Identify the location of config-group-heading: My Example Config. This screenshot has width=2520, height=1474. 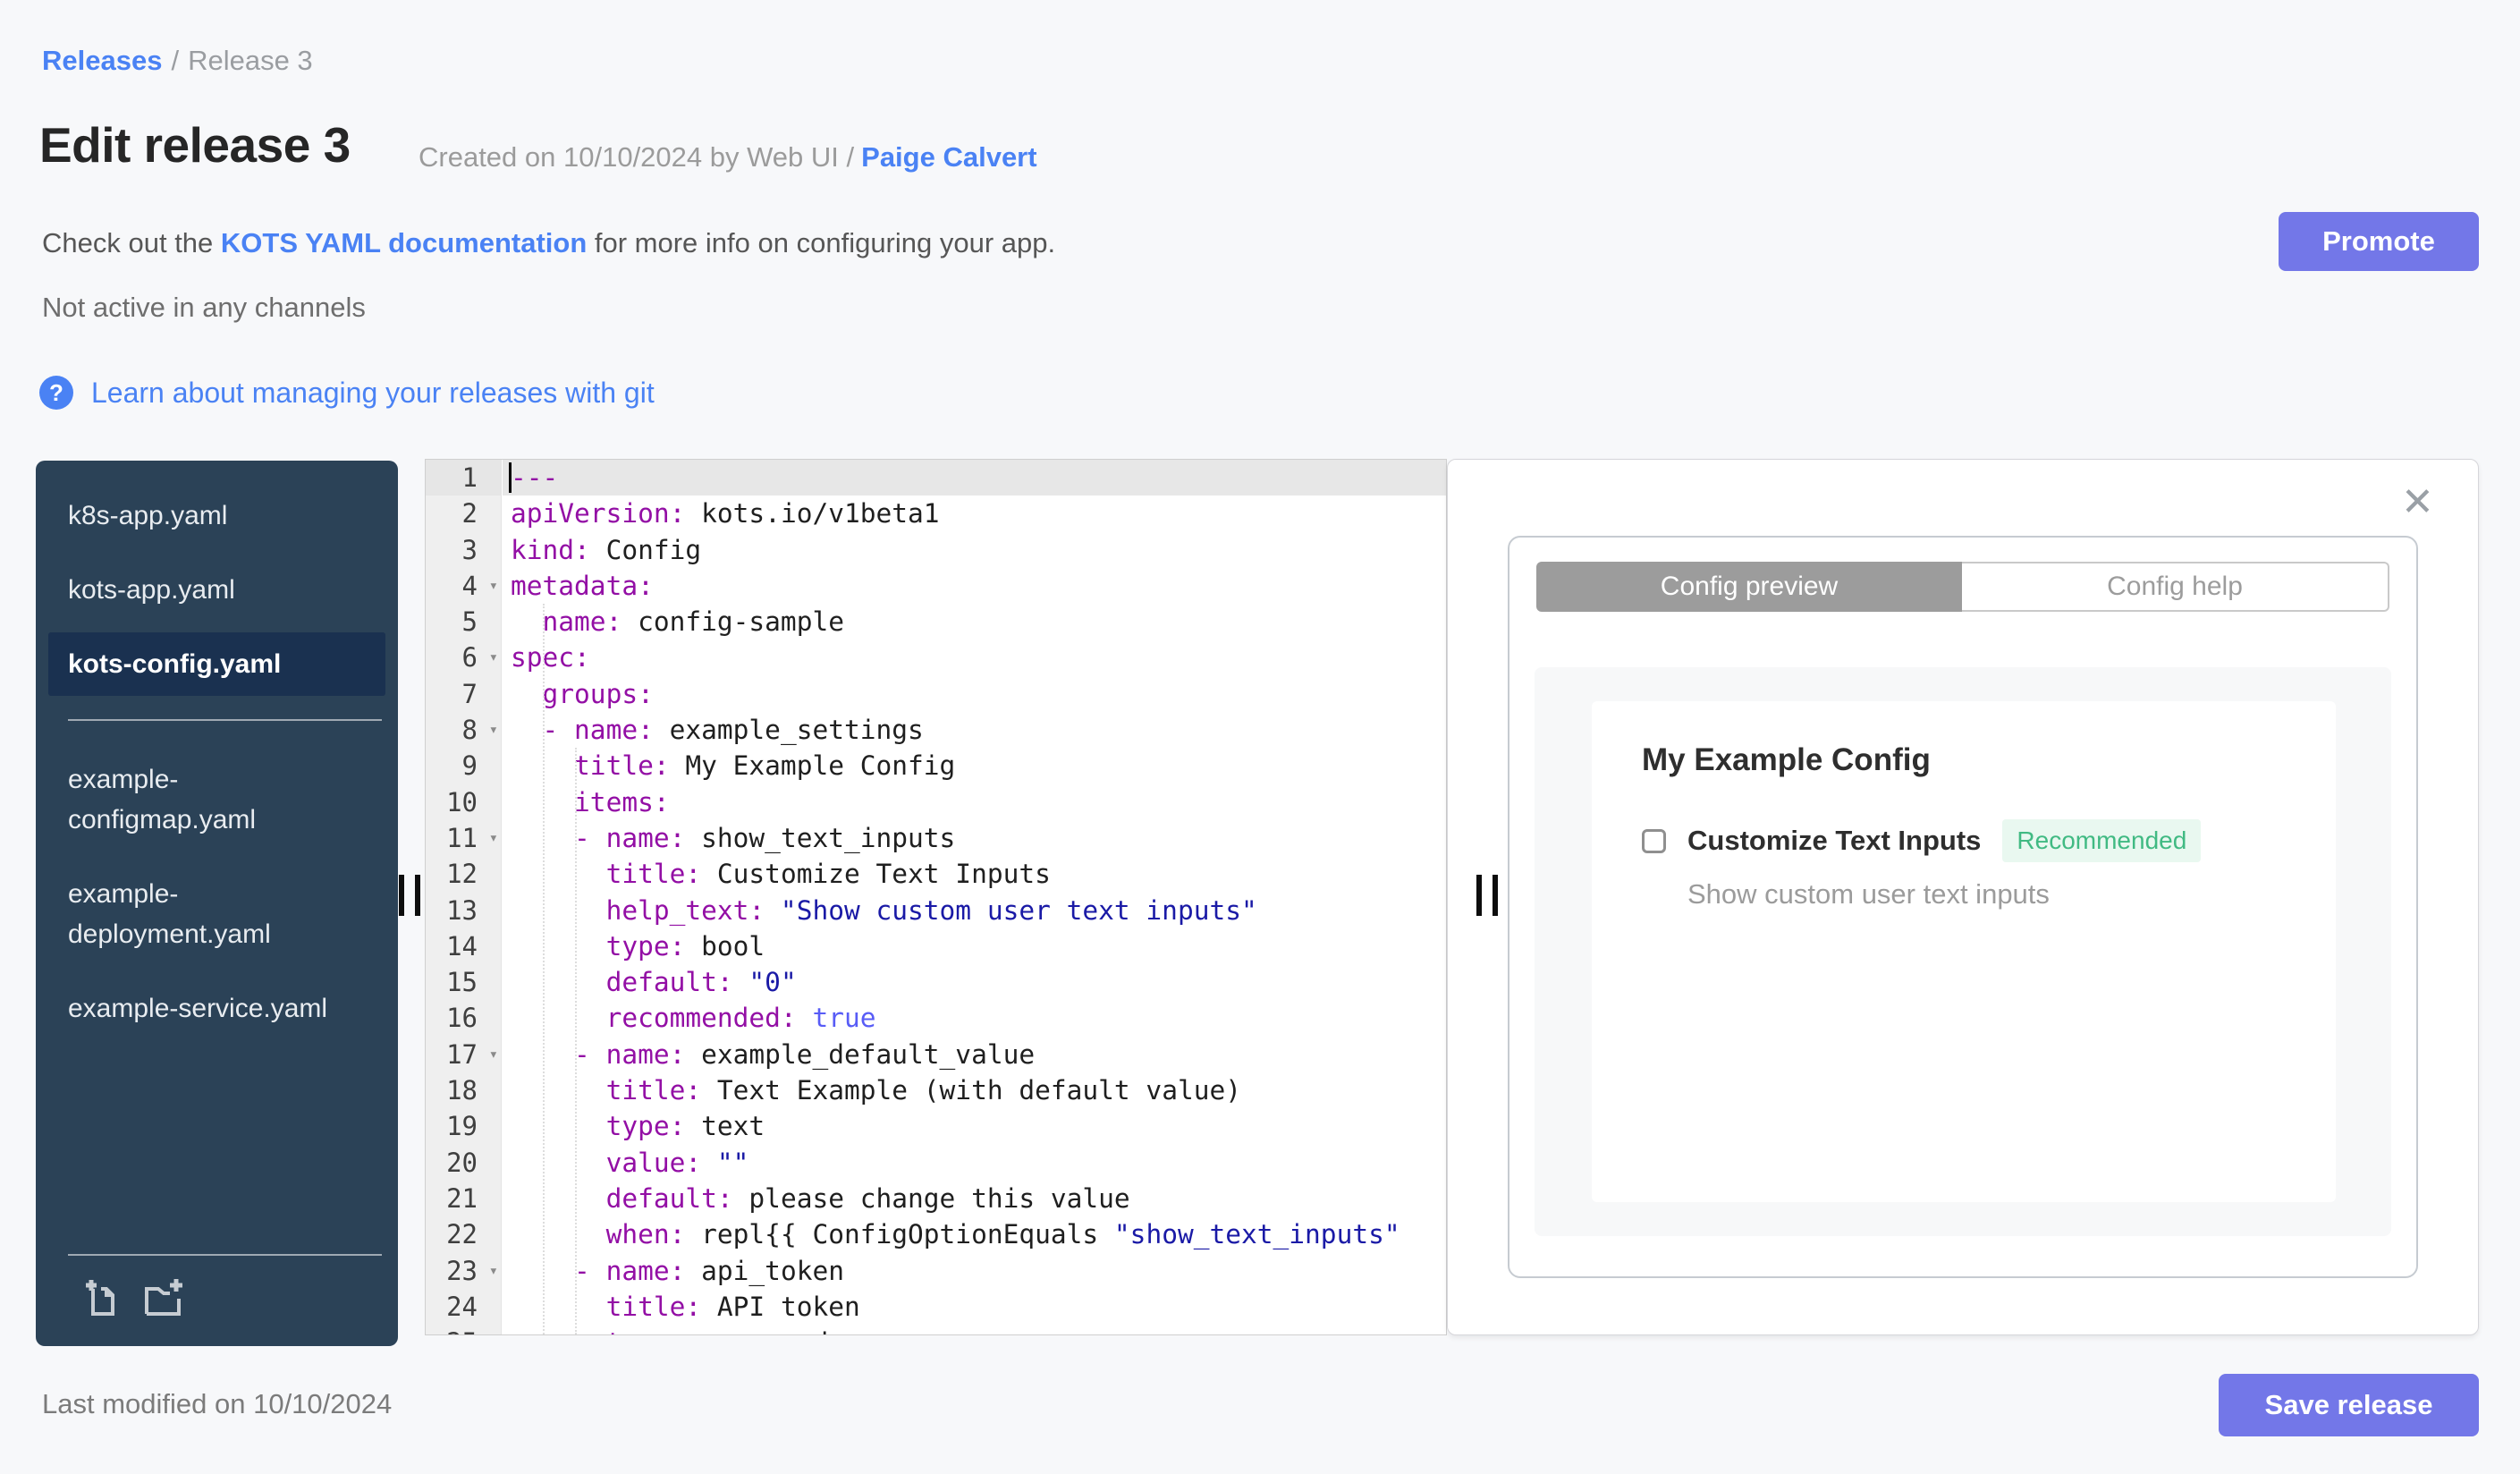
(1786, 759).